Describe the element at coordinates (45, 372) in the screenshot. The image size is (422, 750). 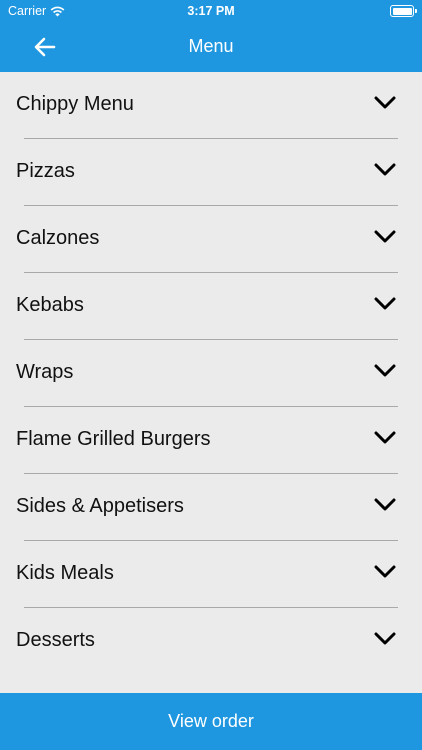
I see `menu-category-label: Wraps` at that location.